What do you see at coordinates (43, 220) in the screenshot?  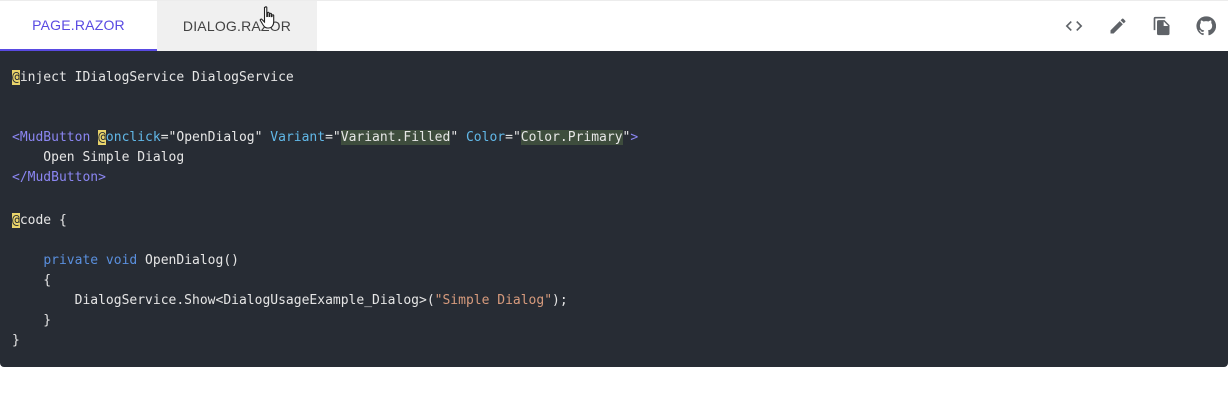 I see `code-text: code {` at bounding box center [43, 220].